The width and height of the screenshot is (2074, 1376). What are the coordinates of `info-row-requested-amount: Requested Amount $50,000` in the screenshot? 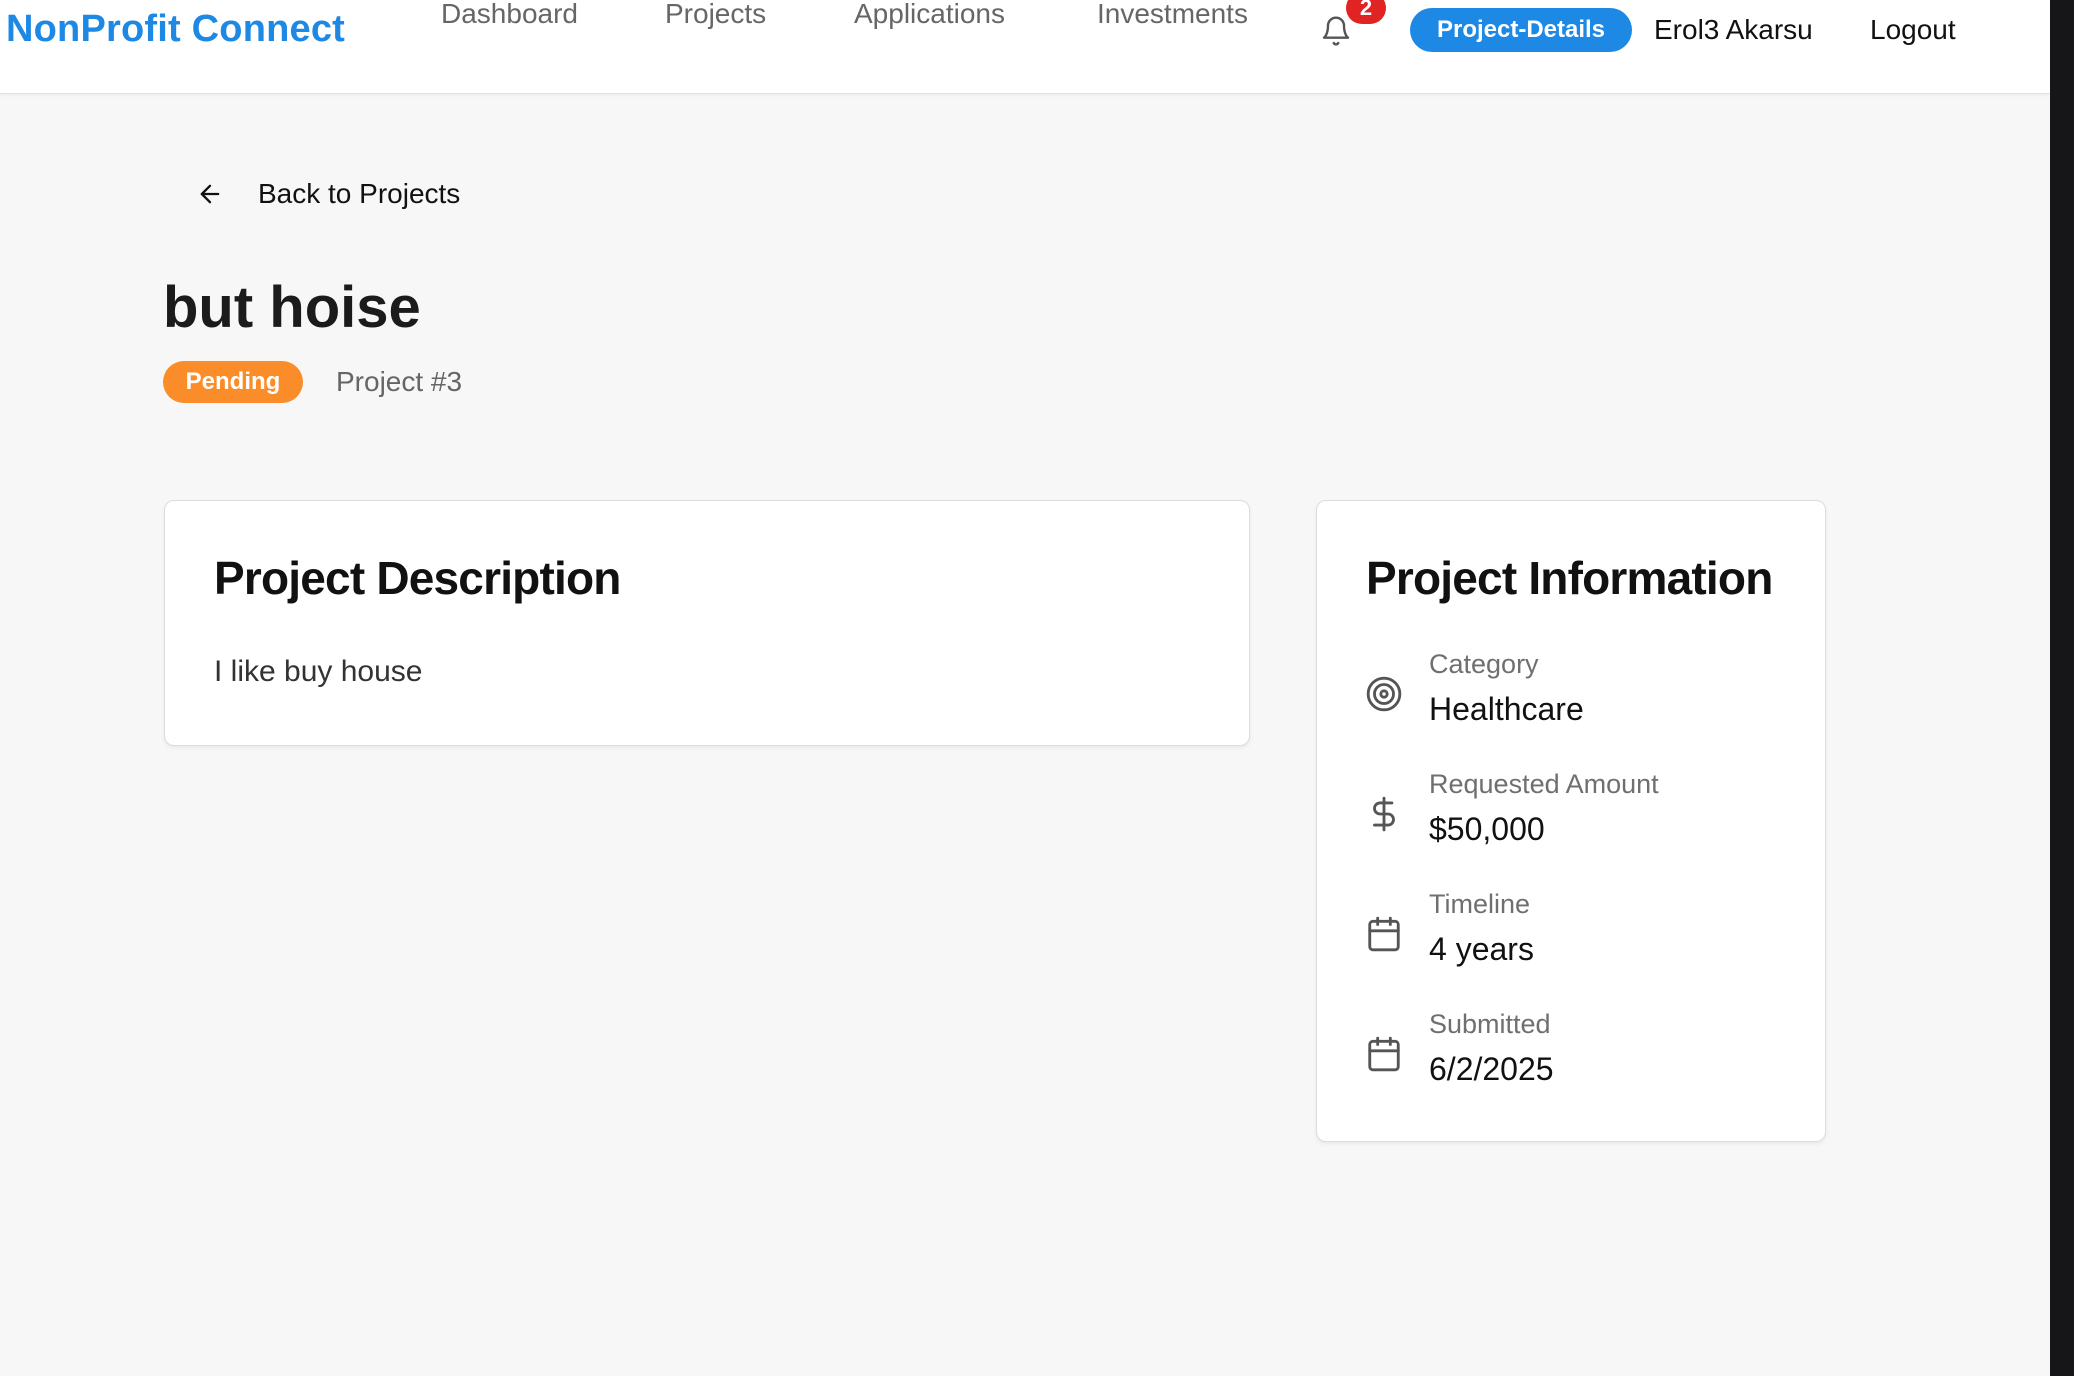 It's located at (1585, 814).